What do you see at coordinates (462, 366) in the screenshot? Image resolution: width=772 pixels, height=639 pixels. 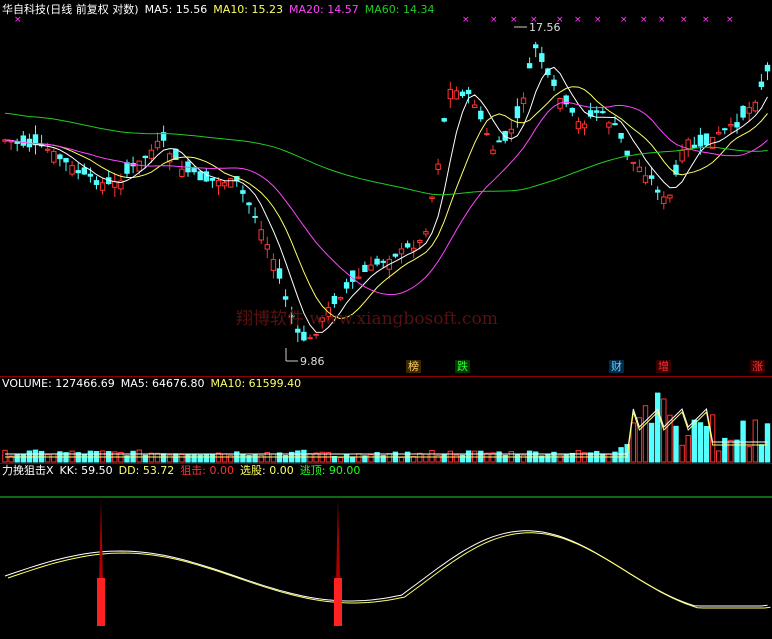 I see `event-tag-die: 跌` at bounding box center [462, 366].